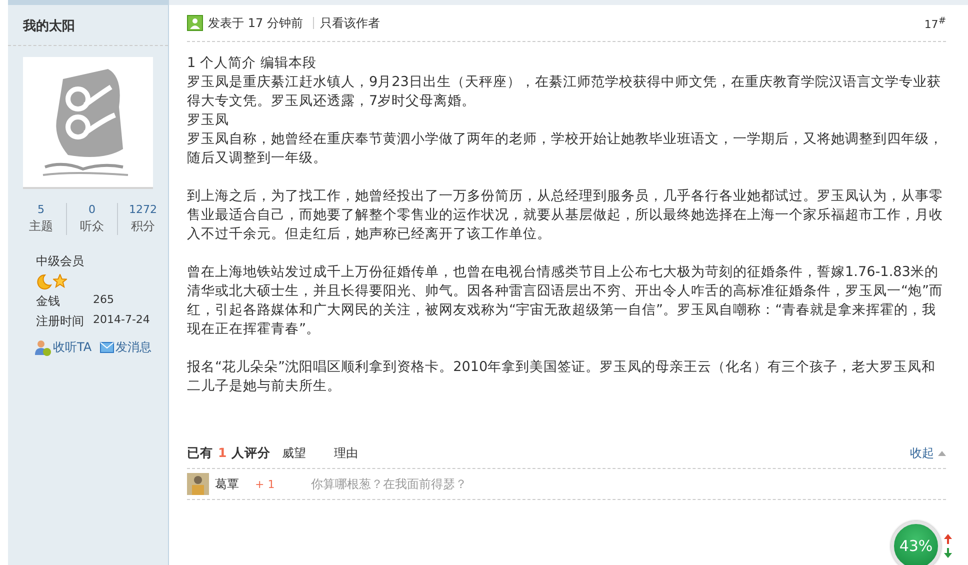 Image resolution: width=968 pixels, height=565 pixels. I want to click on stat-value: 5, so click(41, 209).